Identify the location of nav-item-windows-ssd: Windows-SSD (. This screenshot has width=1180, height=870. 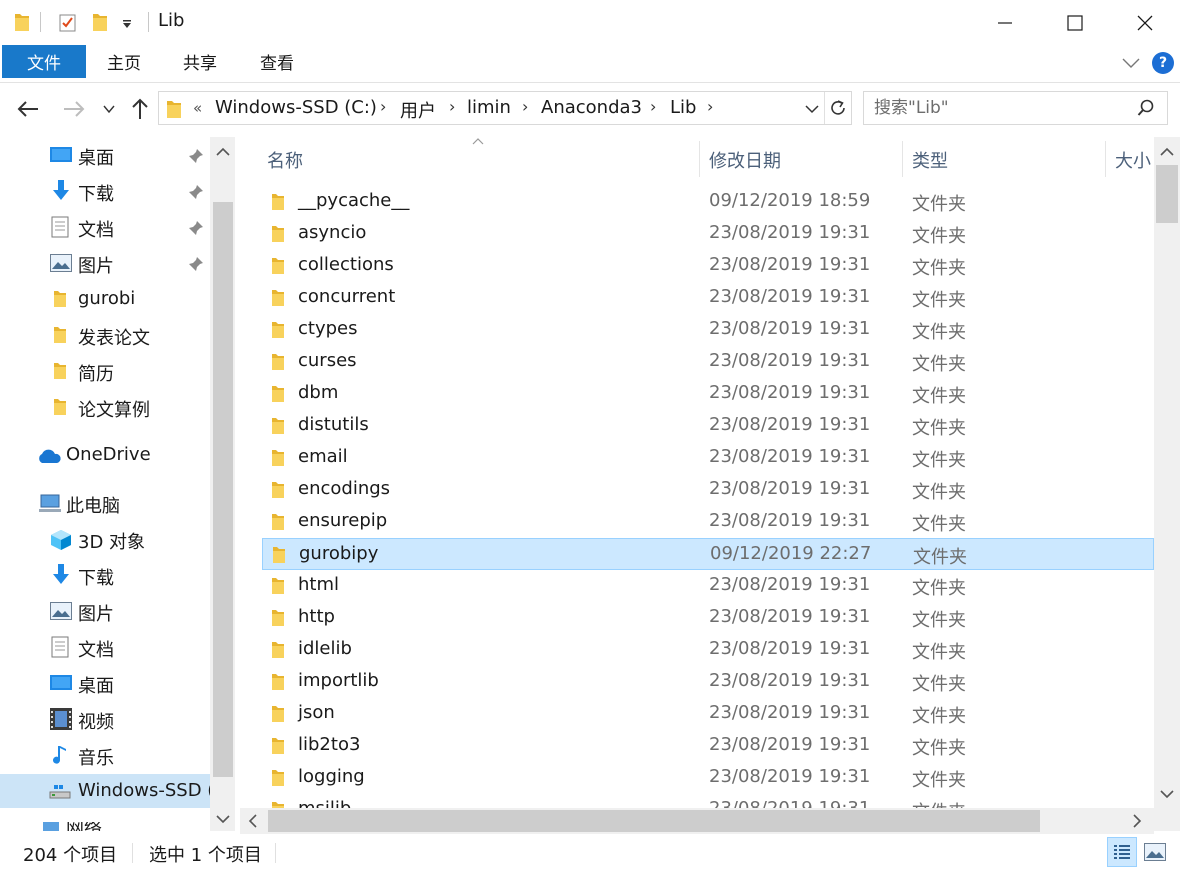
(107, 791).